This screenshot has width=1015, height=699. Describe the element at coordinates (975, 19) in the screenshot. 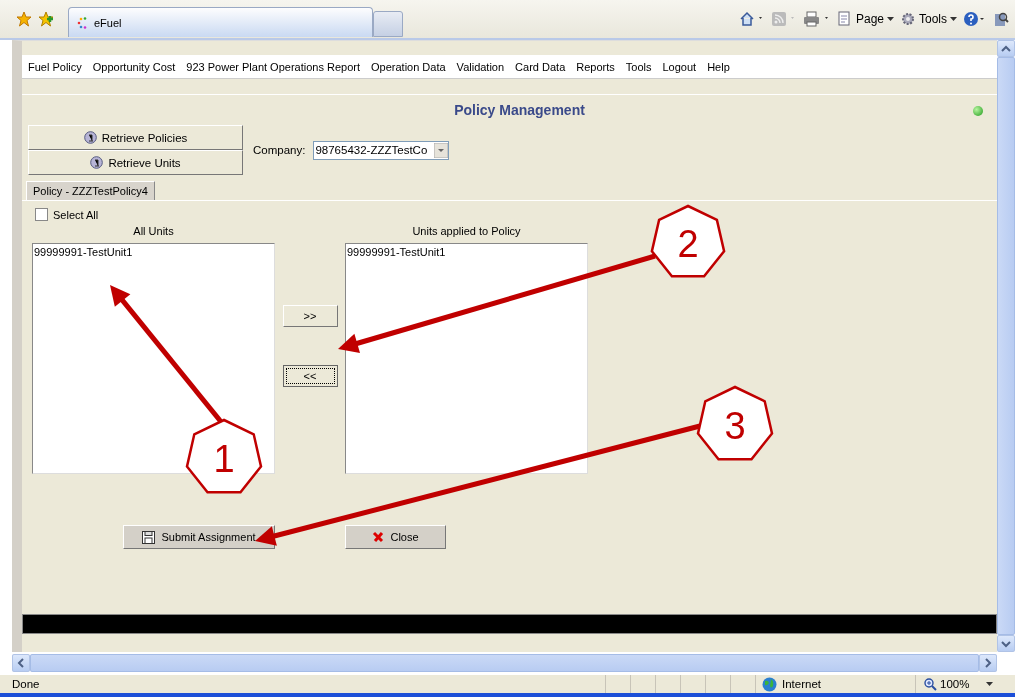

I see `help-icon` at that location.